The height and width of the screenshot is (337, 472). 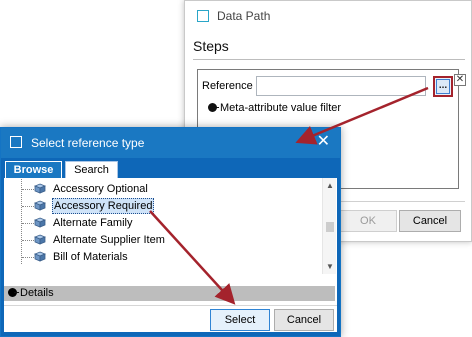 I want to click on tree-item-label: Bill of Materials, so click(x=90, y=257).